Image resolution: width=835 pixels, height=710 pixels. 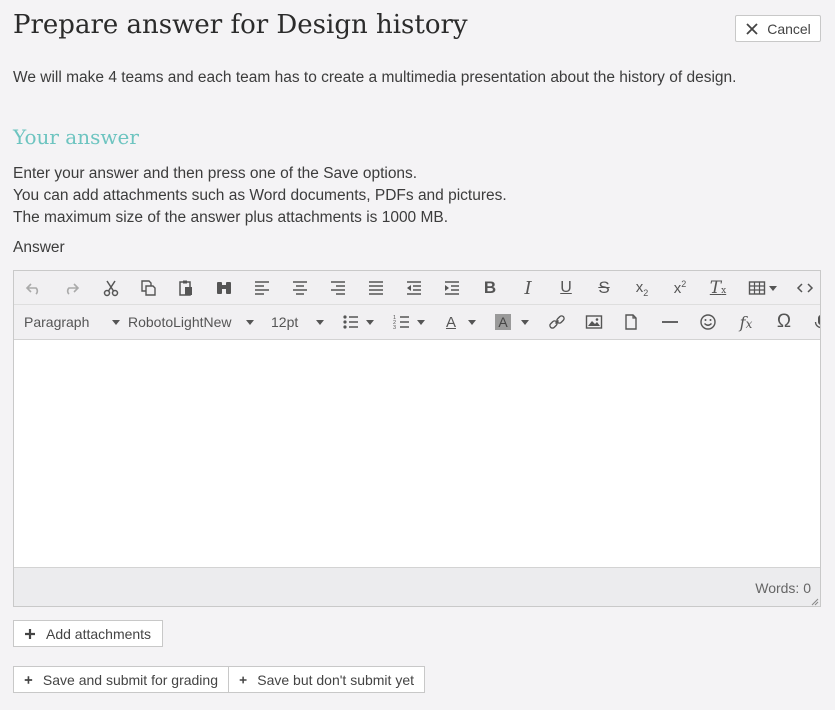 I want to click on block-format-select: Paragraph, so click(x=72, y=322).